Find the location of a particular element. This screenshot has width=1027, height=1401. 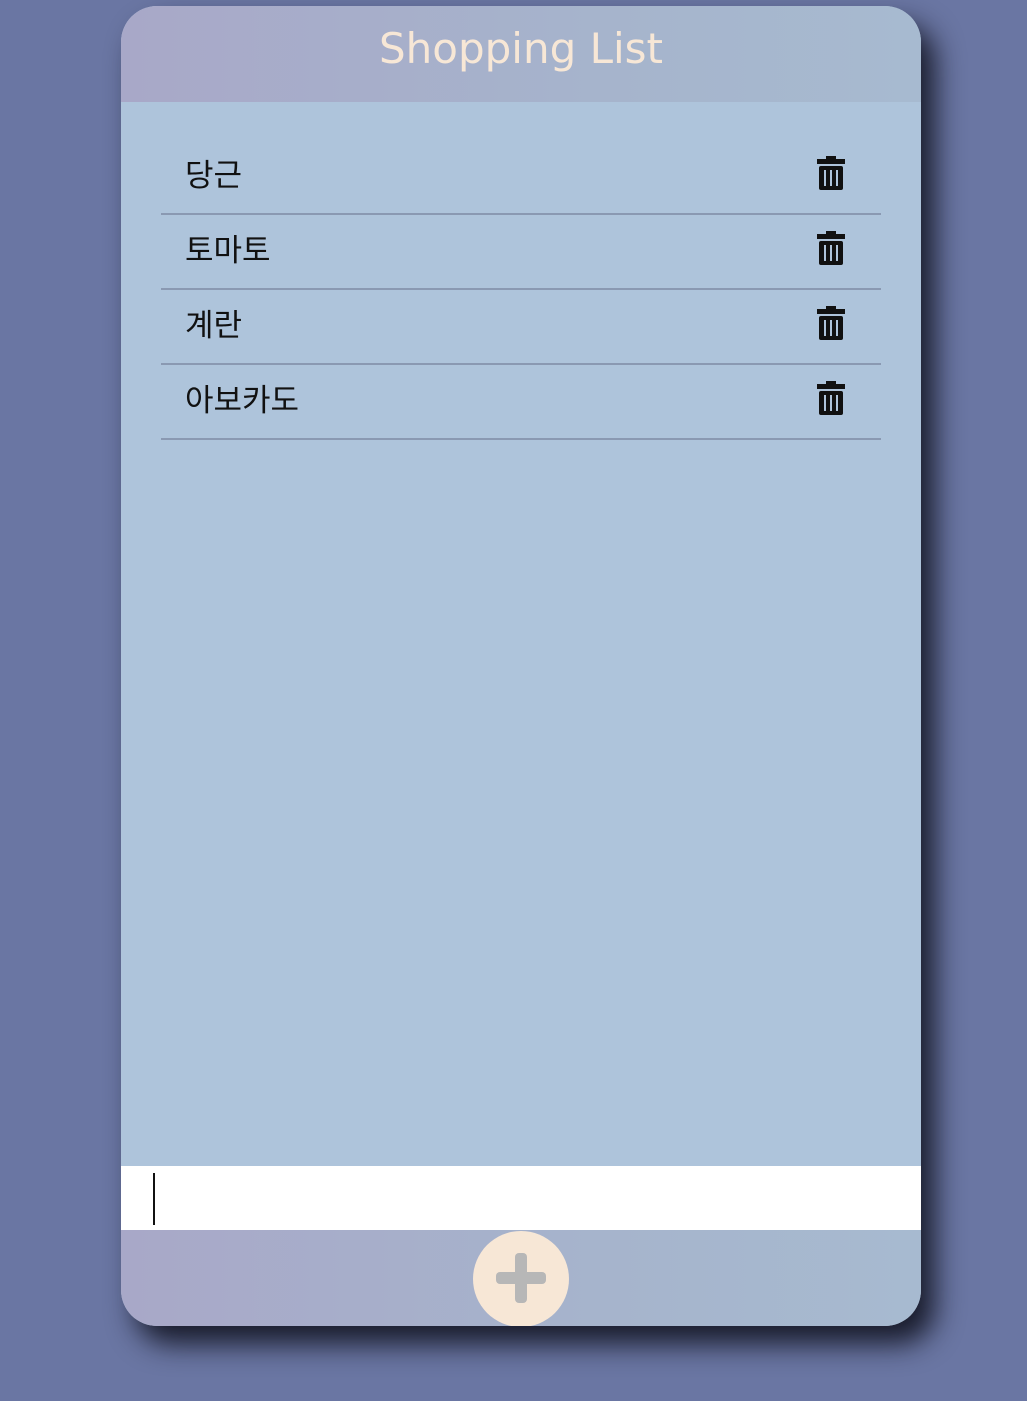

list-item: 당근 is located at coordinates (521, 177).